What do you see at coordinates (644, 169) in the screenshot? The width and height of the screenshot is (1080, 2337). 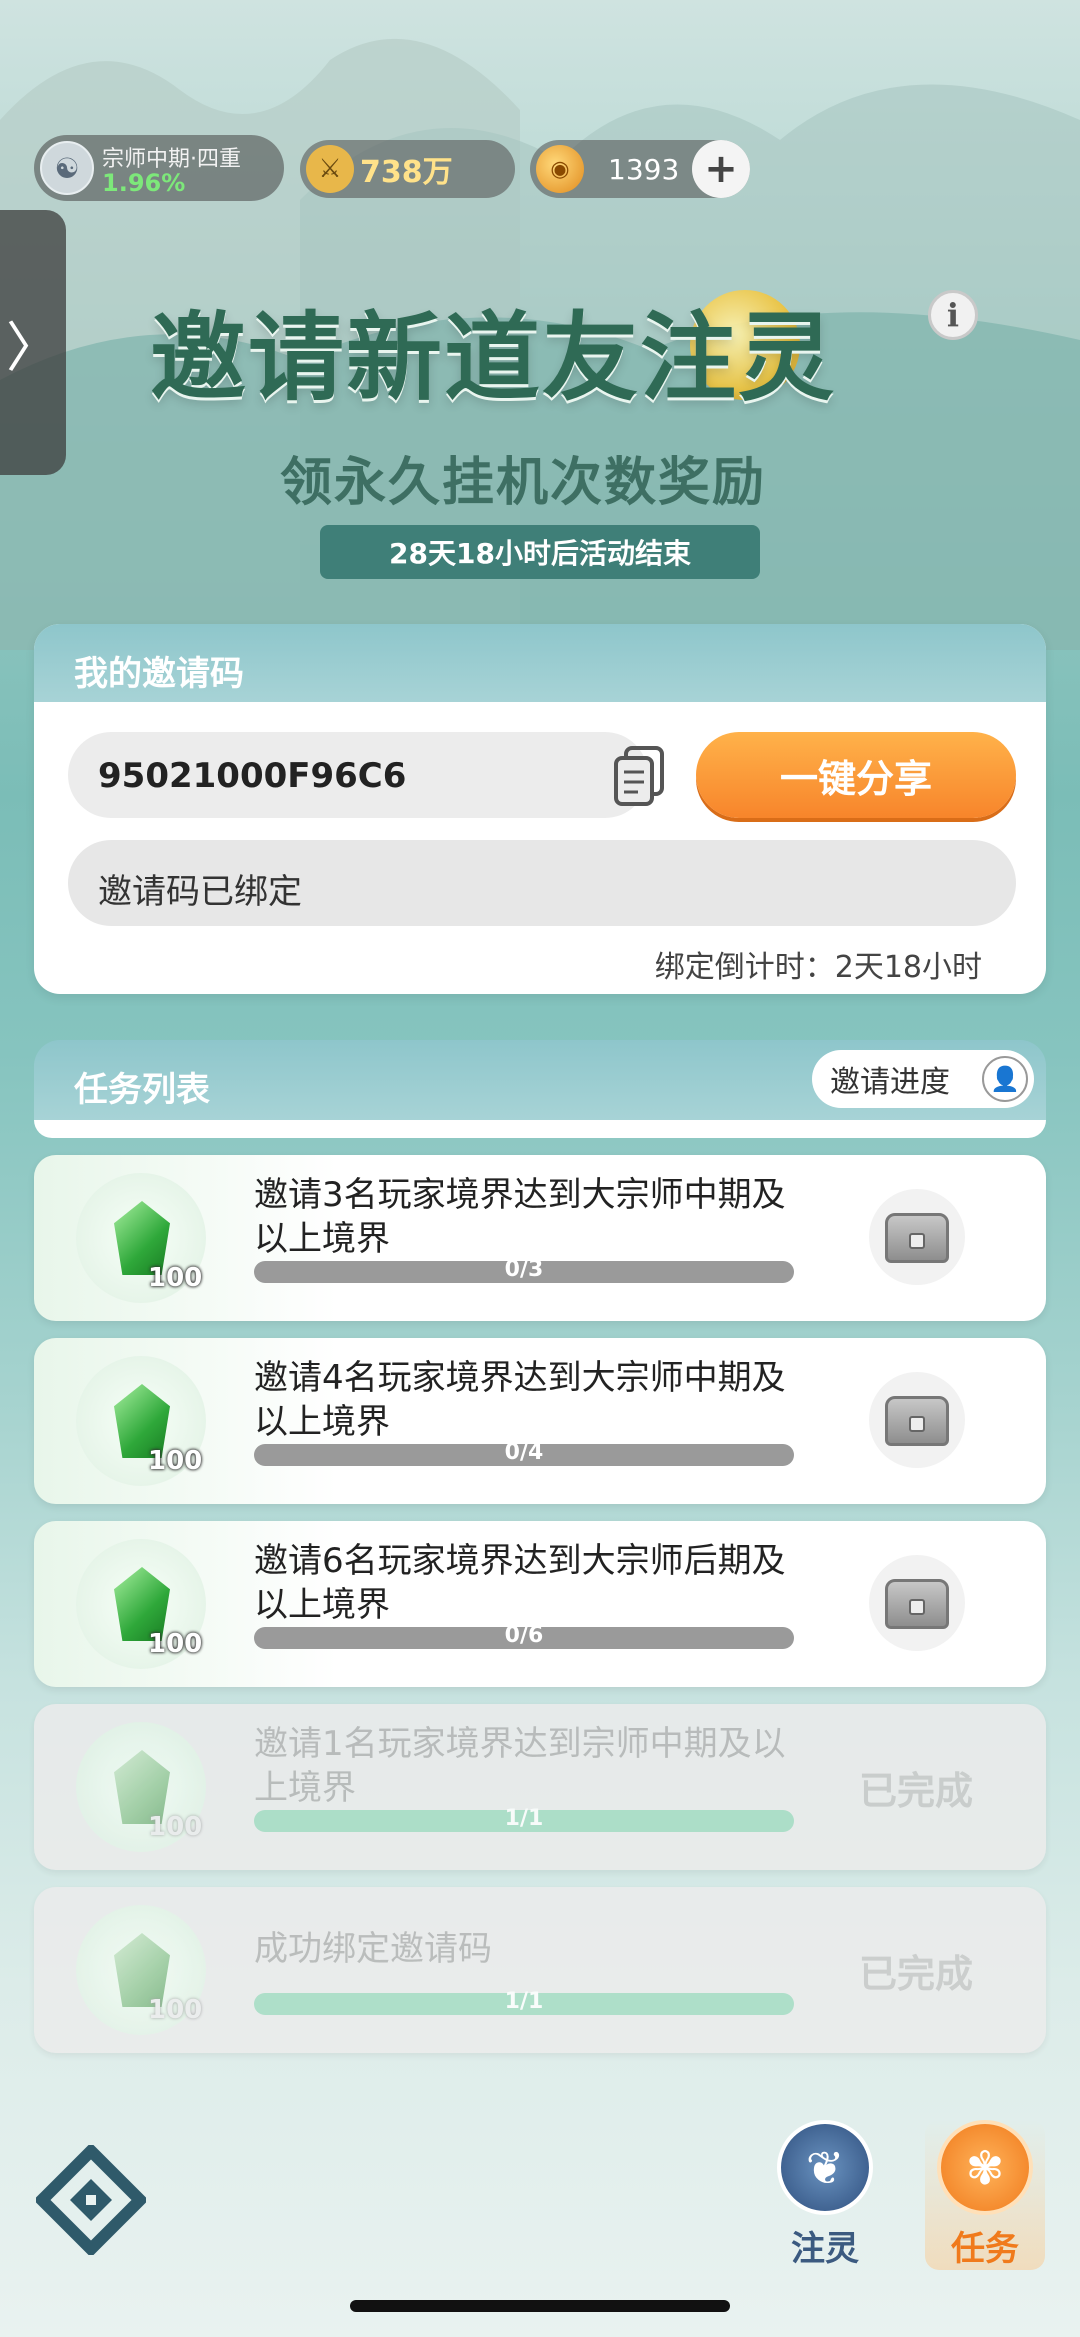 I see `currency-value: 1393` at bounding box center [644, 169].